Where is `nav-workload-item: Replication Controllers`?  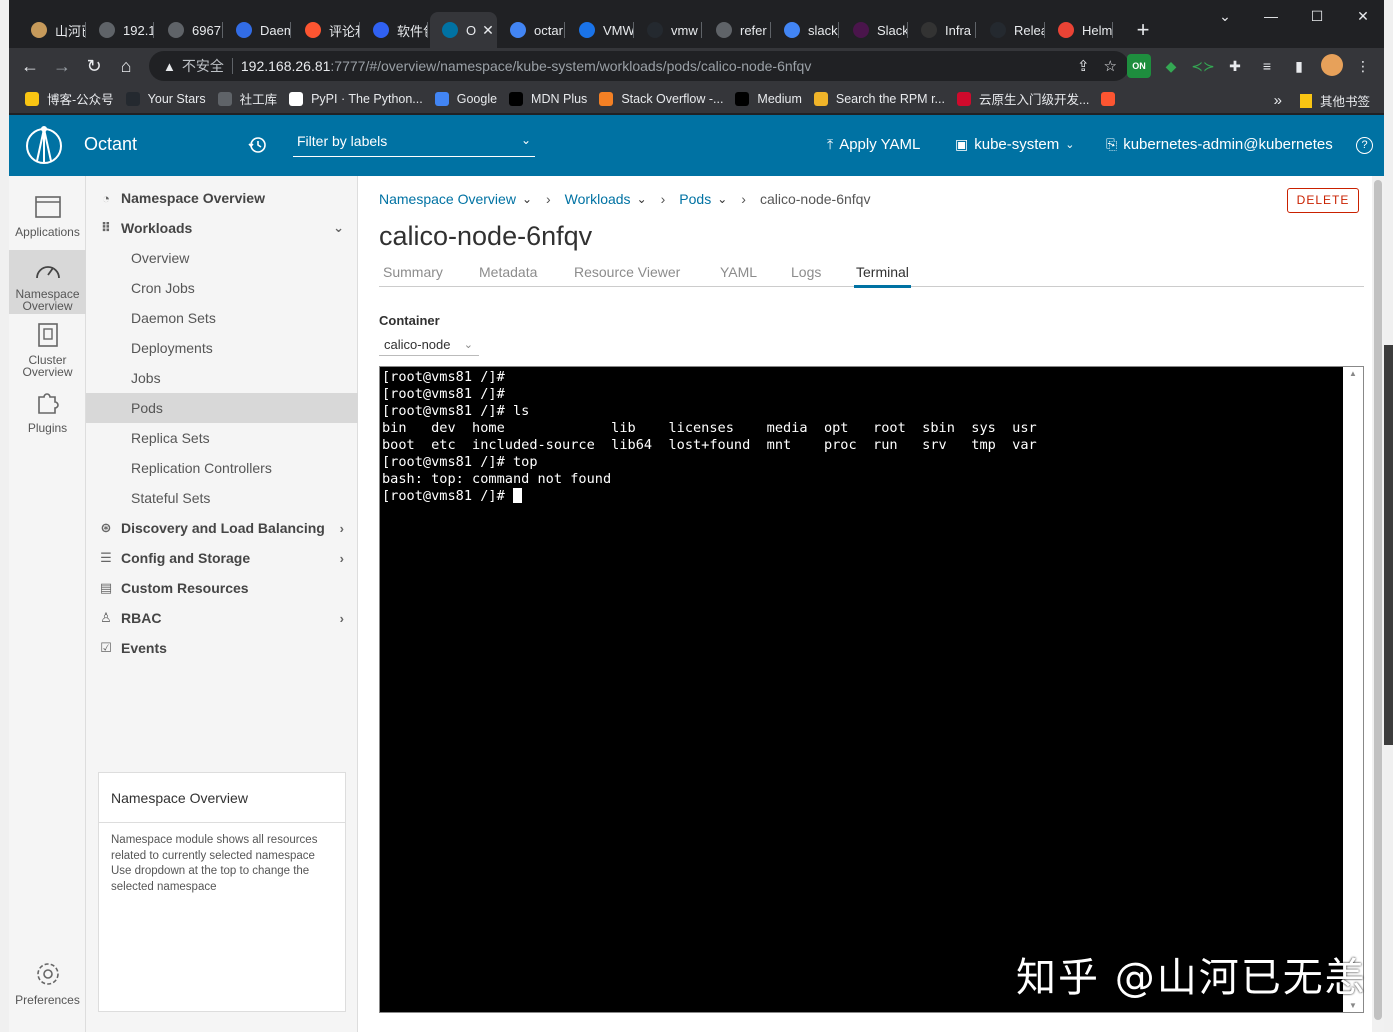
nav-workload-item: Replication Controllers is located at coordinates (222, 468).